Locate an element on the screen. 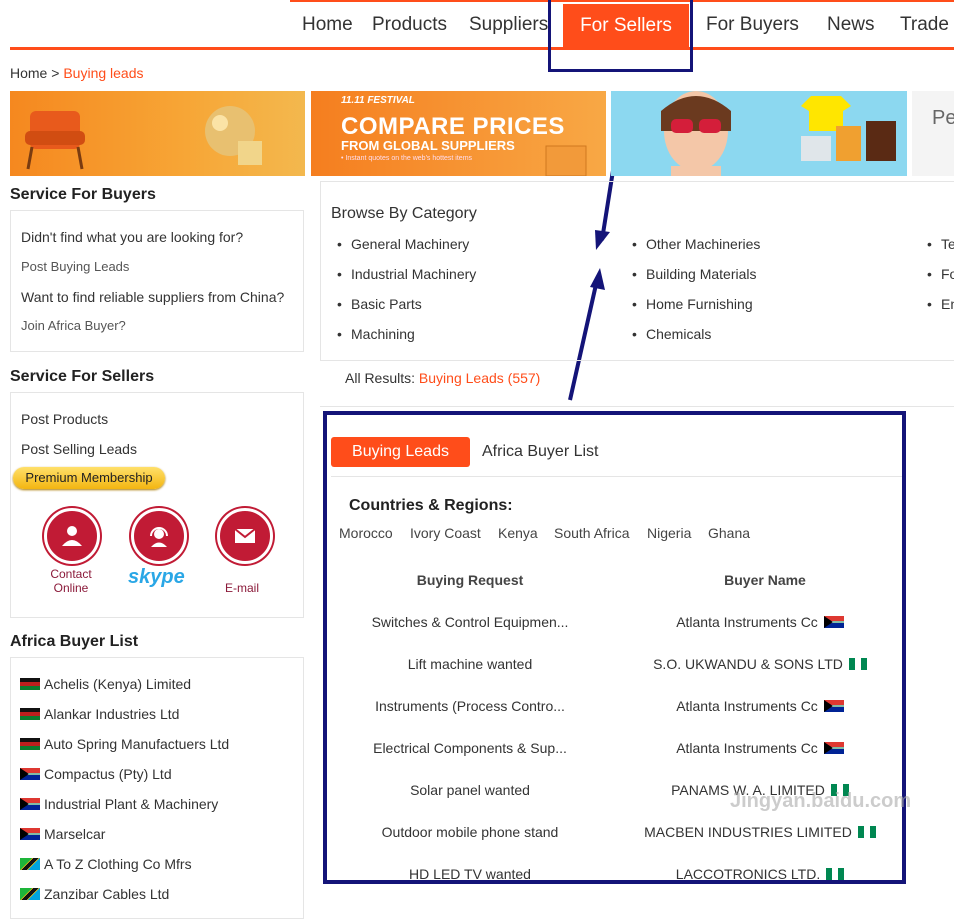  country-link: Kenya is located at coordinates (518, 533).